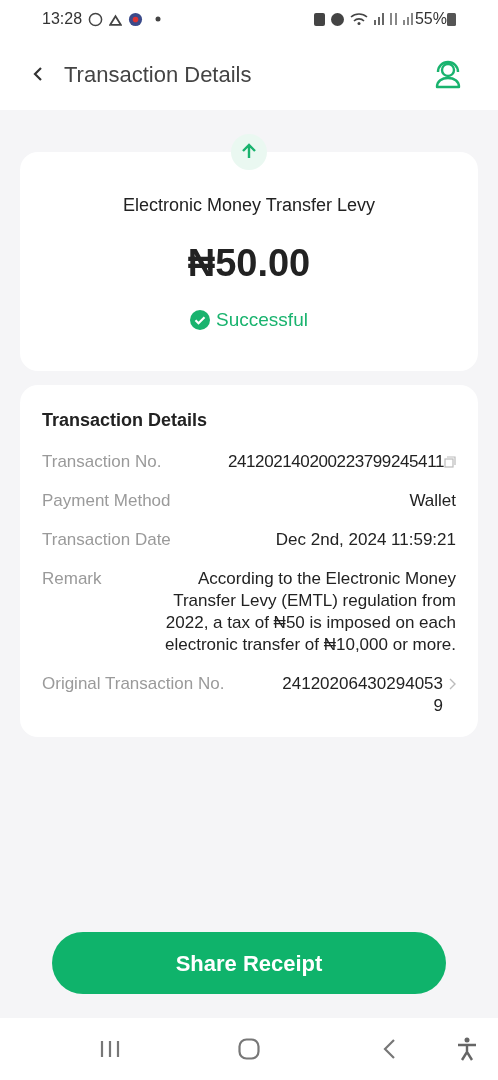 This screenshot has height=1080, width=498. Describe the element at coordinates (133, 683) in the screenshot. I see `field-label: Original Transaction No.` at that location.